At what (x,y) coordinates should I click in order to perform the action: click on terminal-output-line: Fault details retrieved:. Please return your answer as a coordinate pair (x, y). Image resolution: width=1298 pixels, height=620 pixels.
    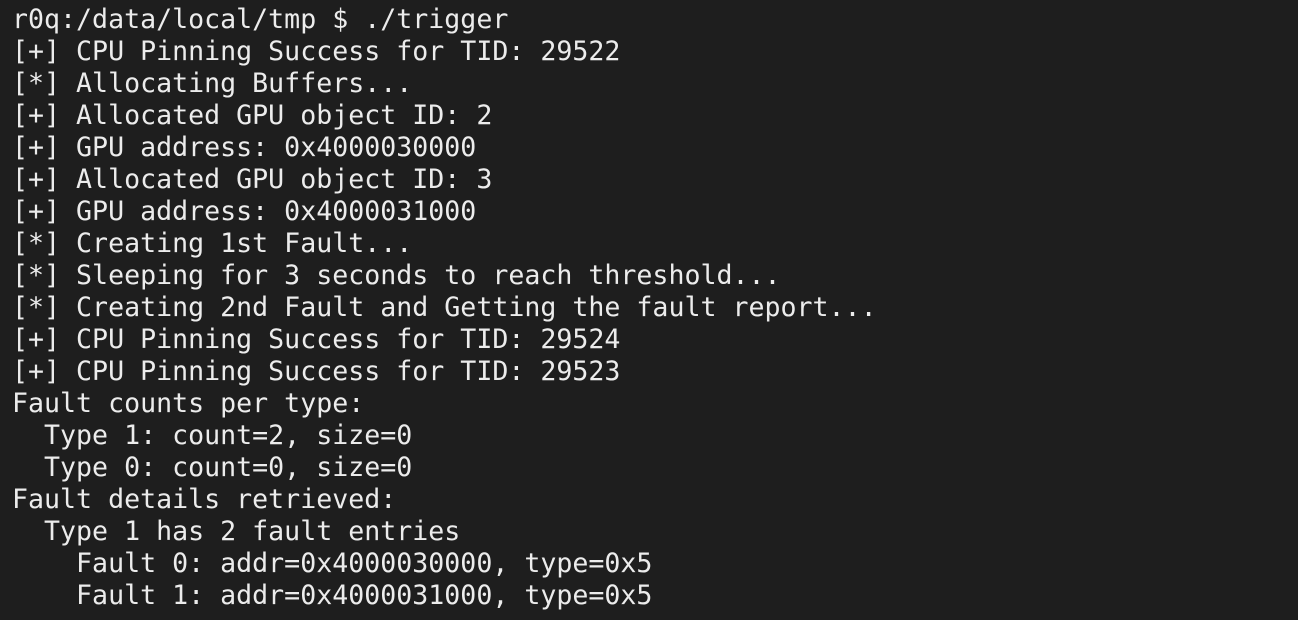
    Looking at the image, I should click on (204, 499).